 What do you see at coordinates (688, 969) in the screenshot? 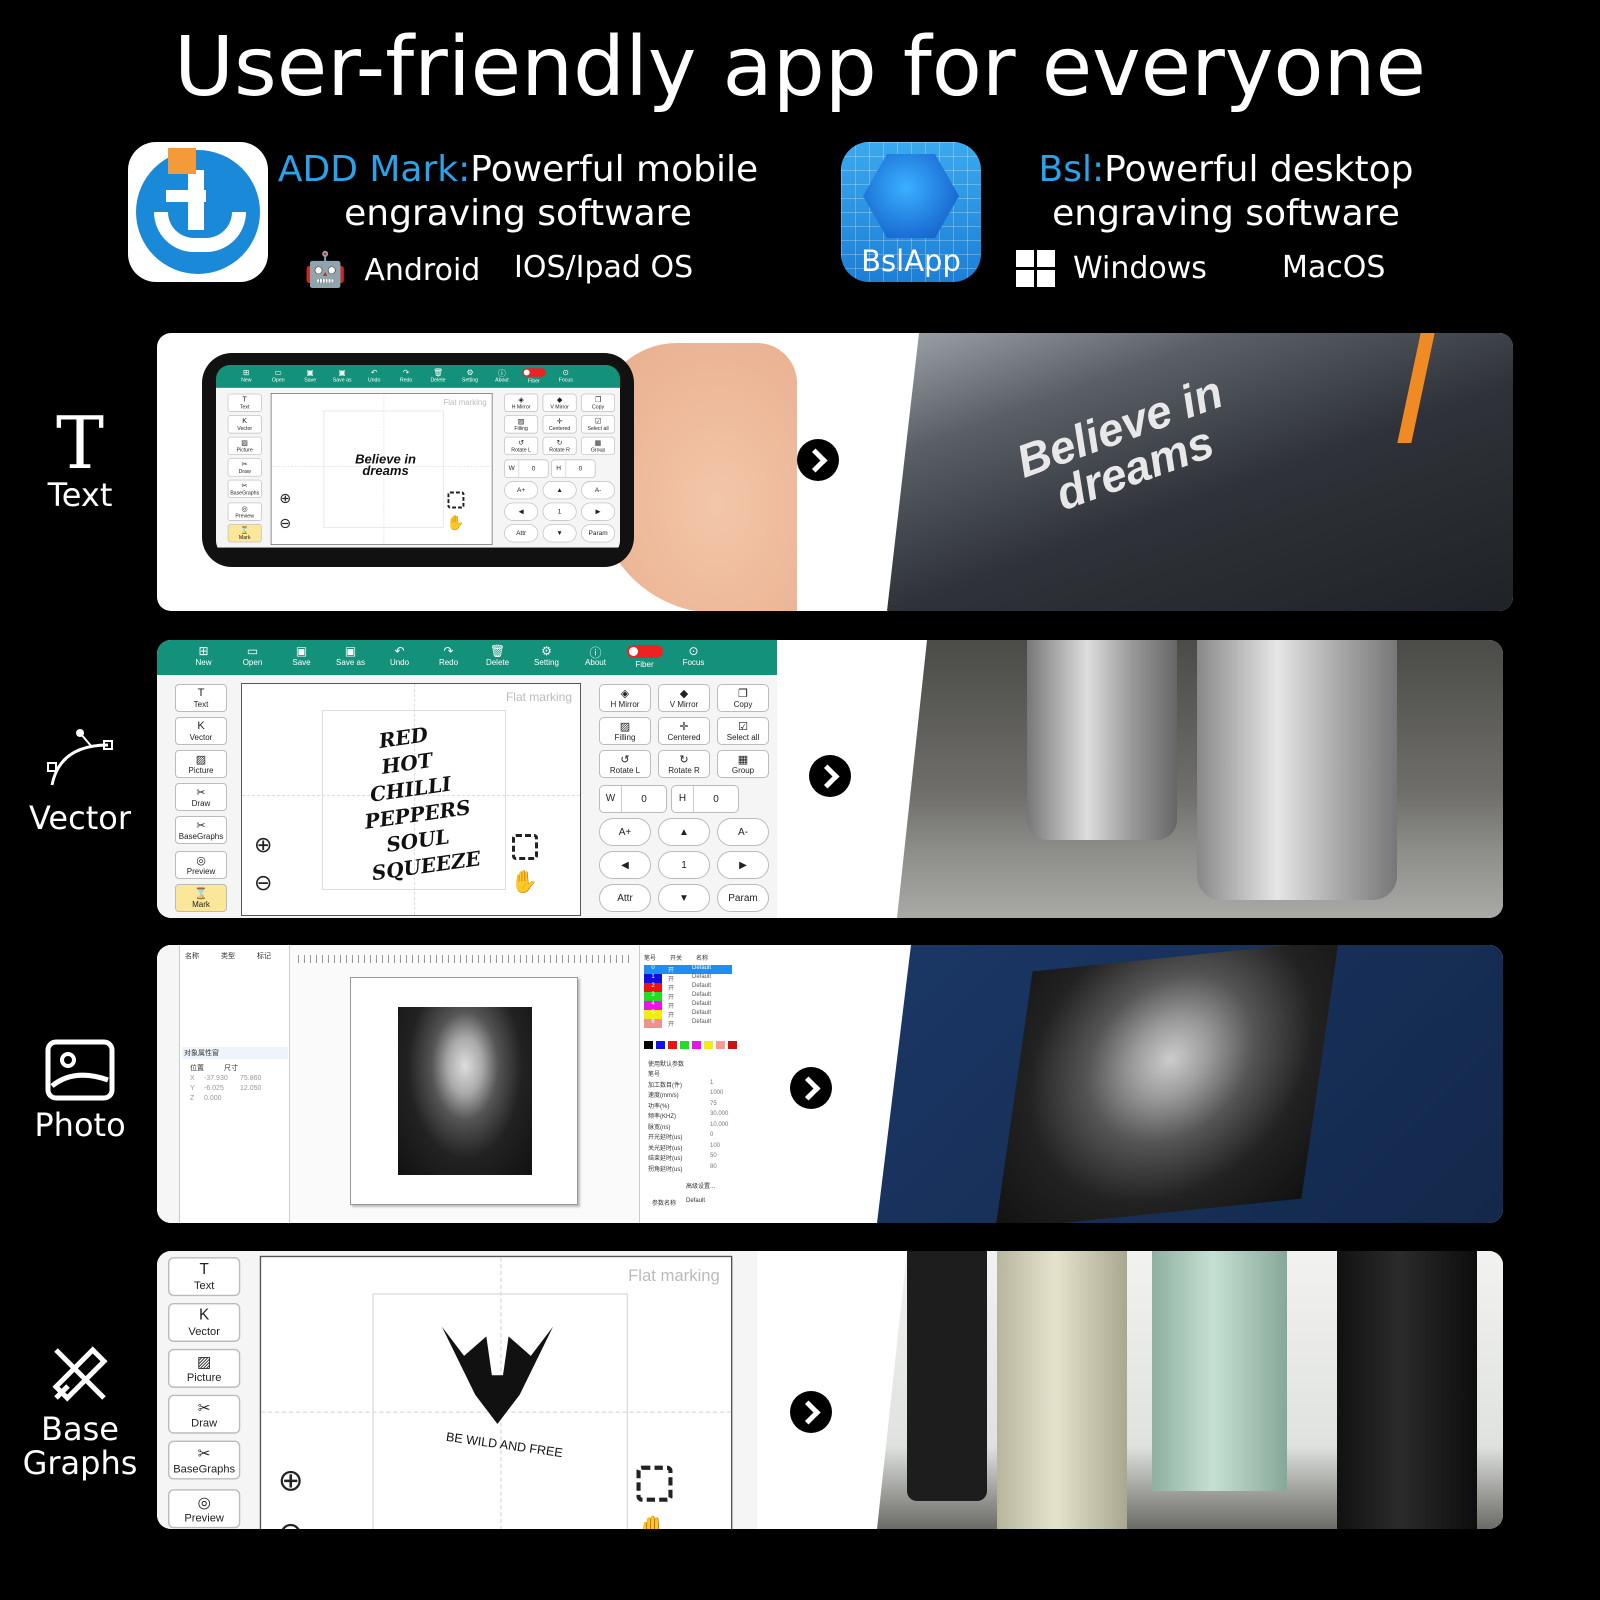
I see `pen-row: 0 开 Default` at bounding box center [688, 969].